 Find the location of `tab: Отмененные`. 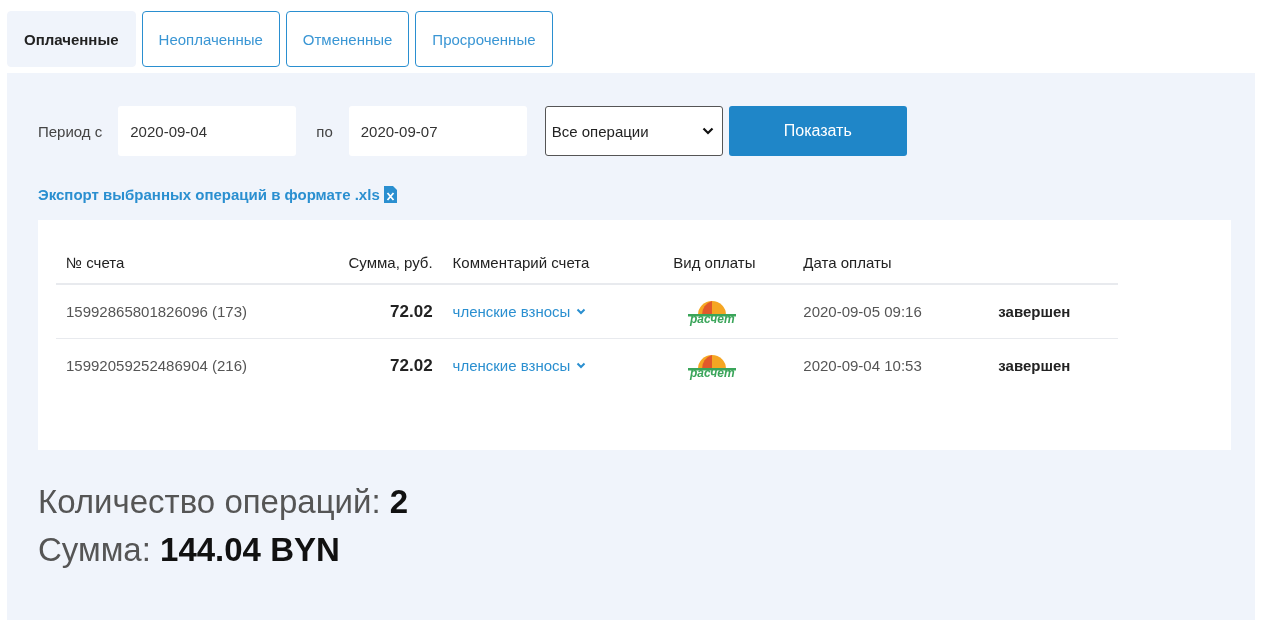

tab: Отмененные is located at coordinates (347, 39).